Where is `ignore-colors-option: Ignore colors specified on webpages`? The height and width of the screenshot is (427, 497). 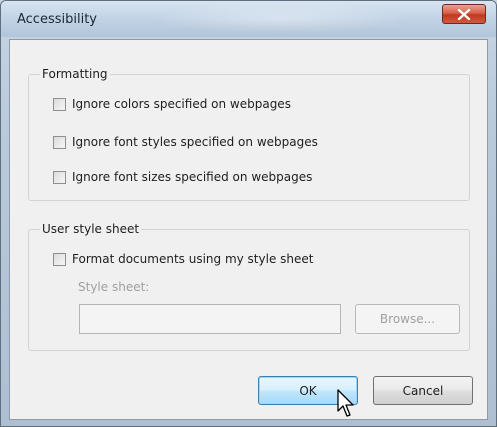 ignore-colors-option: Ignore colors specified on webpages is located at coordinates (172, 104).